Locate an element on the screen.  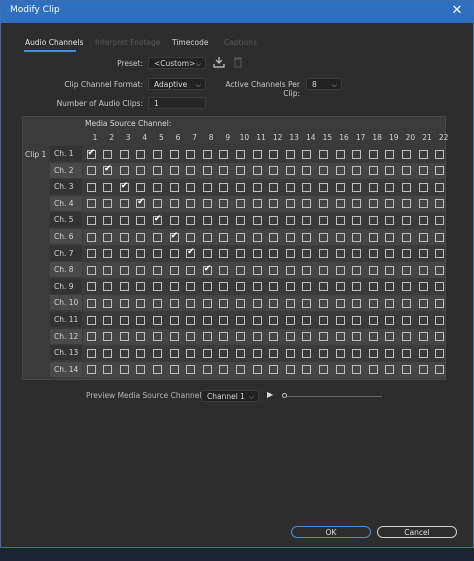
clip-channel-format-dropdown: Adaptive ⌵ is located at coordinates (177, 84).